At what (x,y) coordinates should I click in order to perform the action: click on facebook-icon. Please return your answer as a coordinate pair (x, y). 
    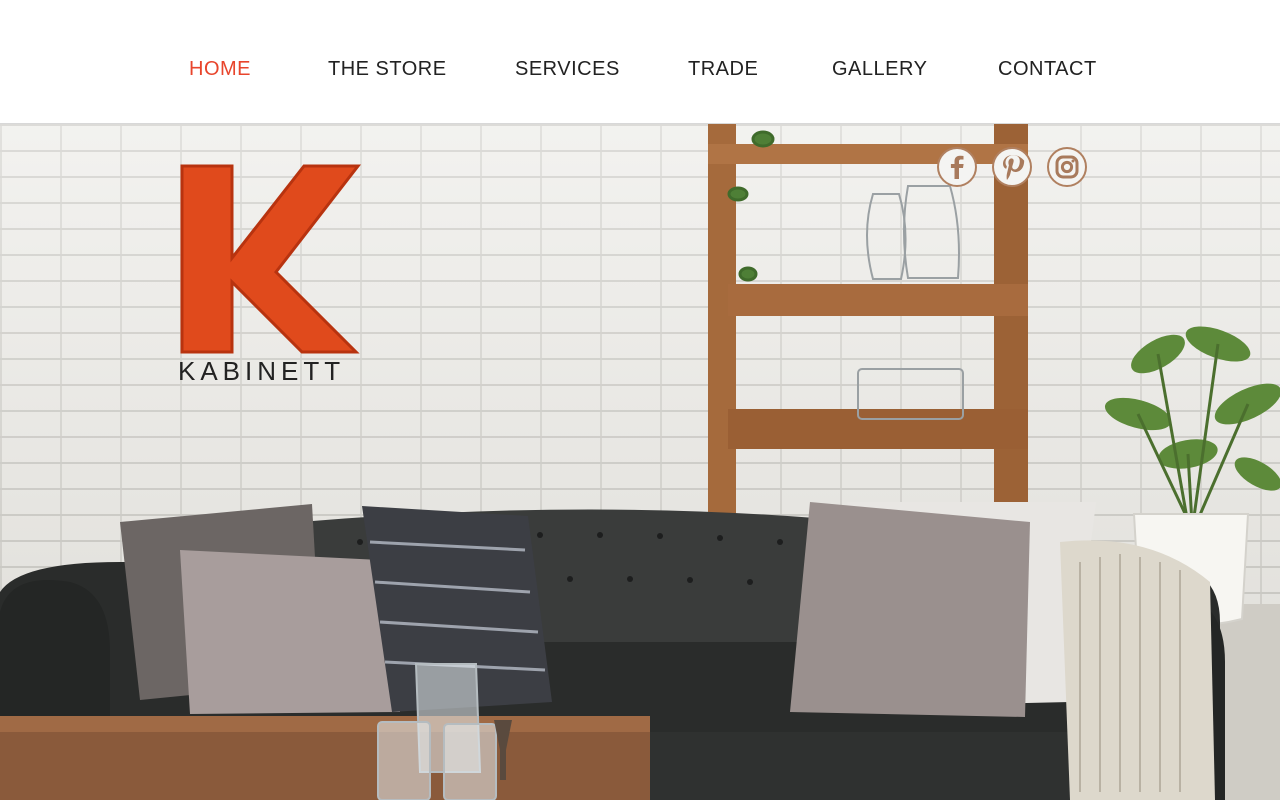
    Looking at the image, I should click on (957, 167).